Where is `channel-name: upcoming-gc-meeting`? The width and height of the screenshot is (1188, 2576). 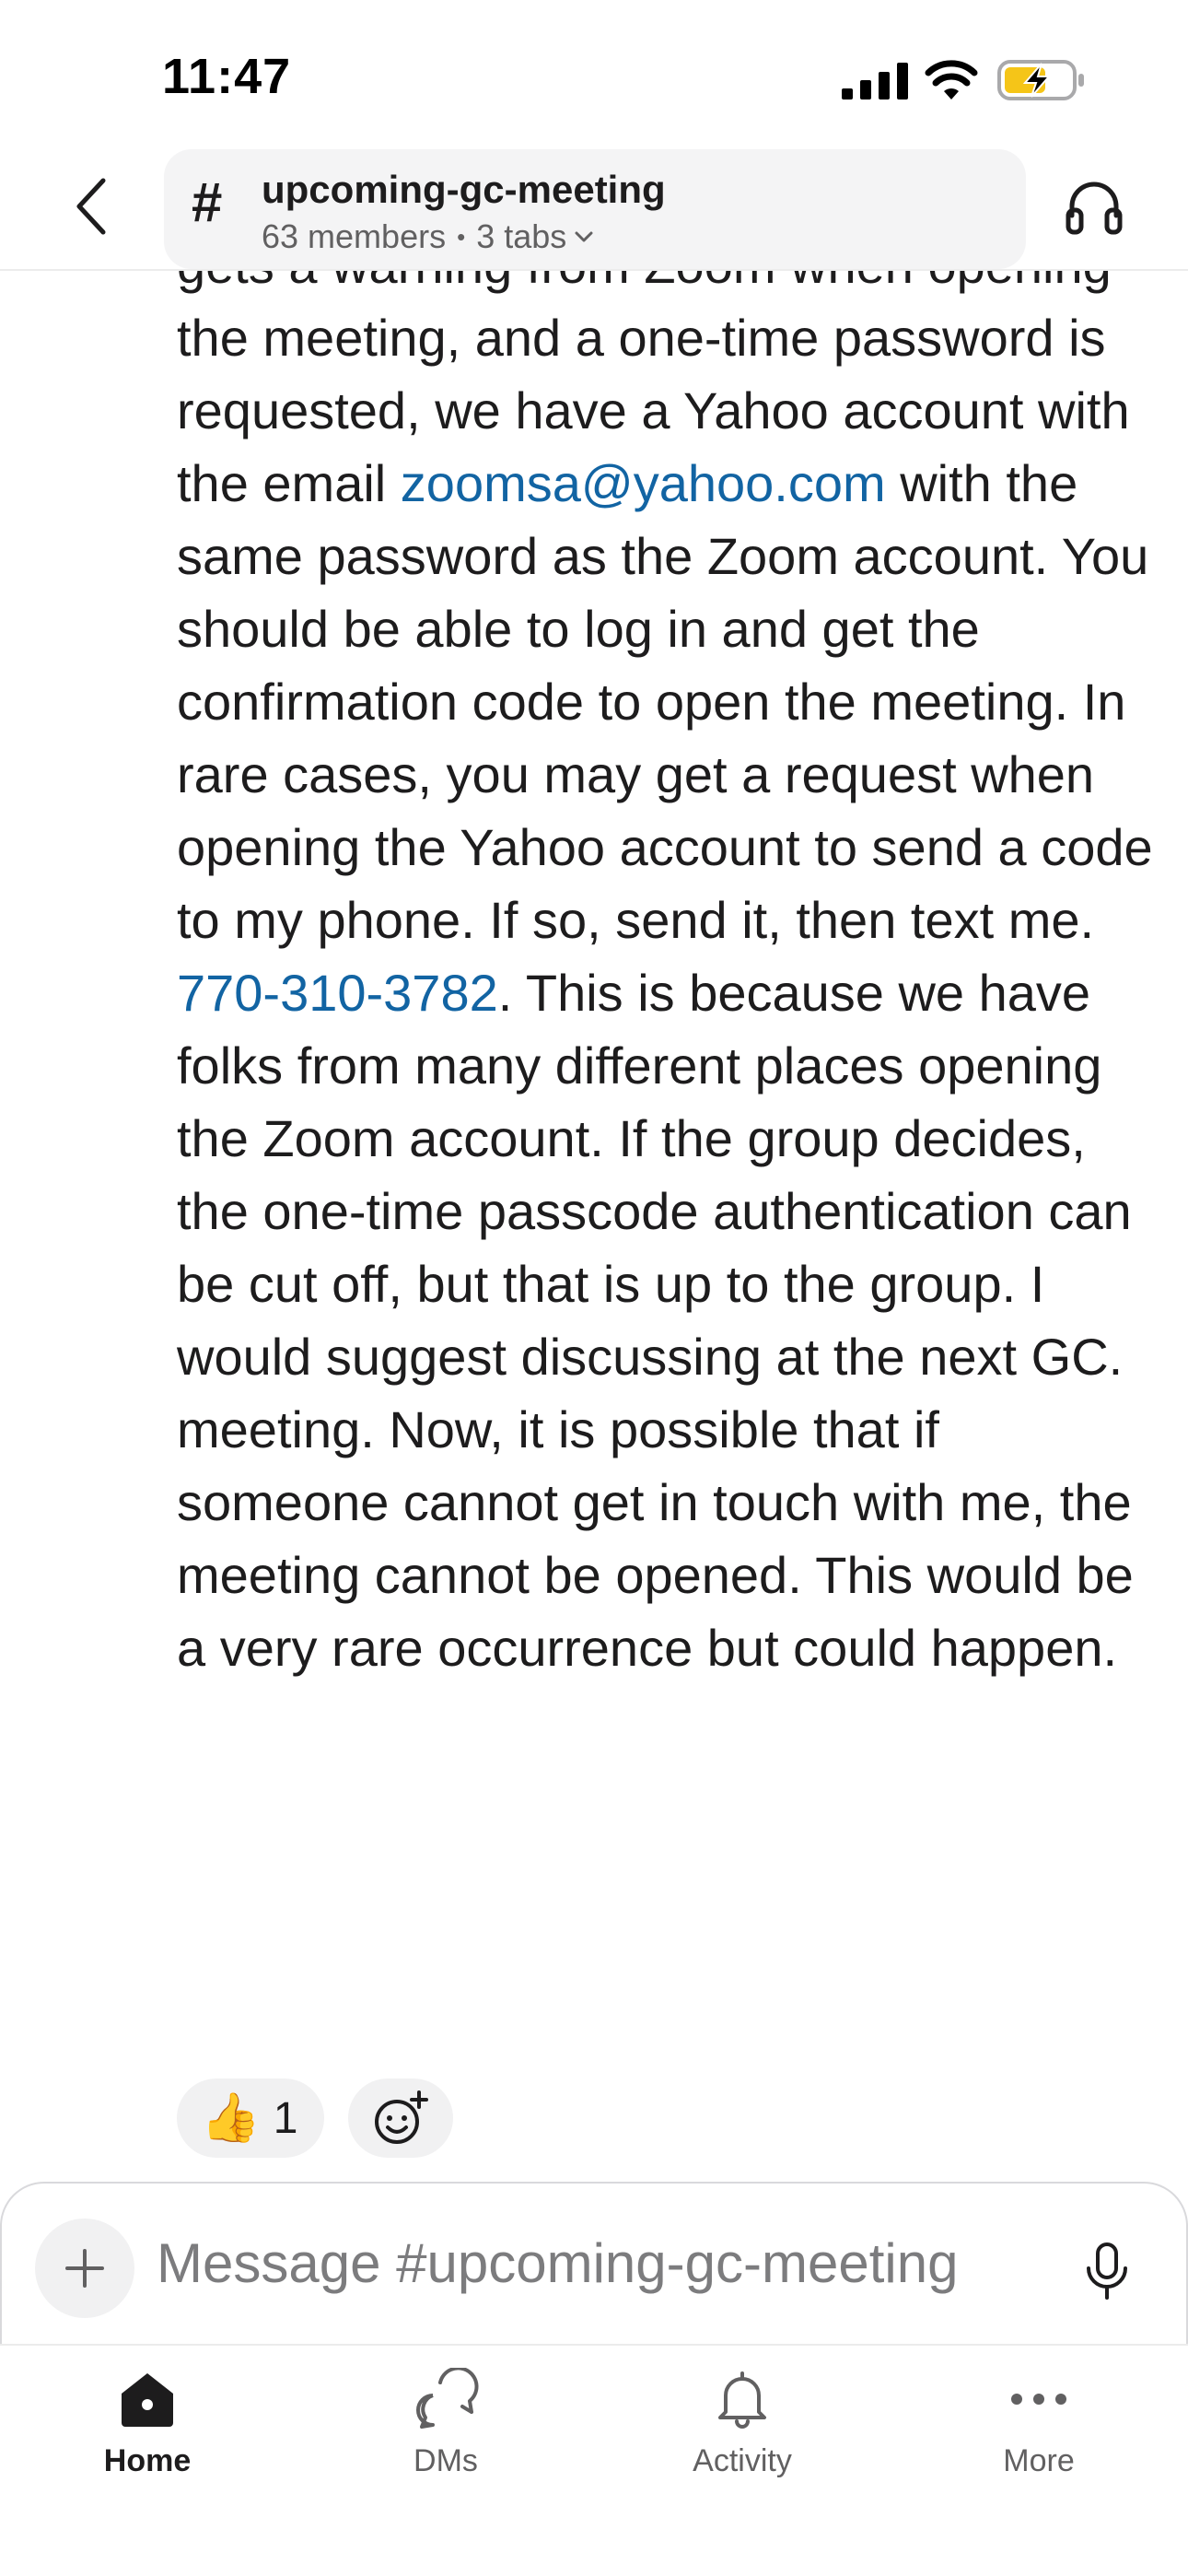
channel-name: upcoming-gc-meeting is located at coordinates (464, 189).